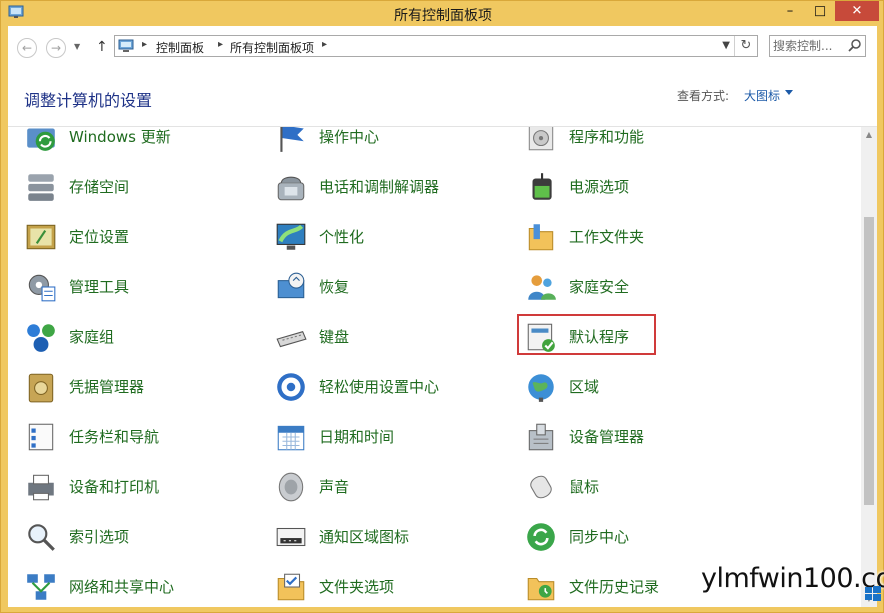 This screenshot has width=884, height=613. Describe the element at coordinates (41, 139) in the screenshot. I see `windows-update-icon` at that location.